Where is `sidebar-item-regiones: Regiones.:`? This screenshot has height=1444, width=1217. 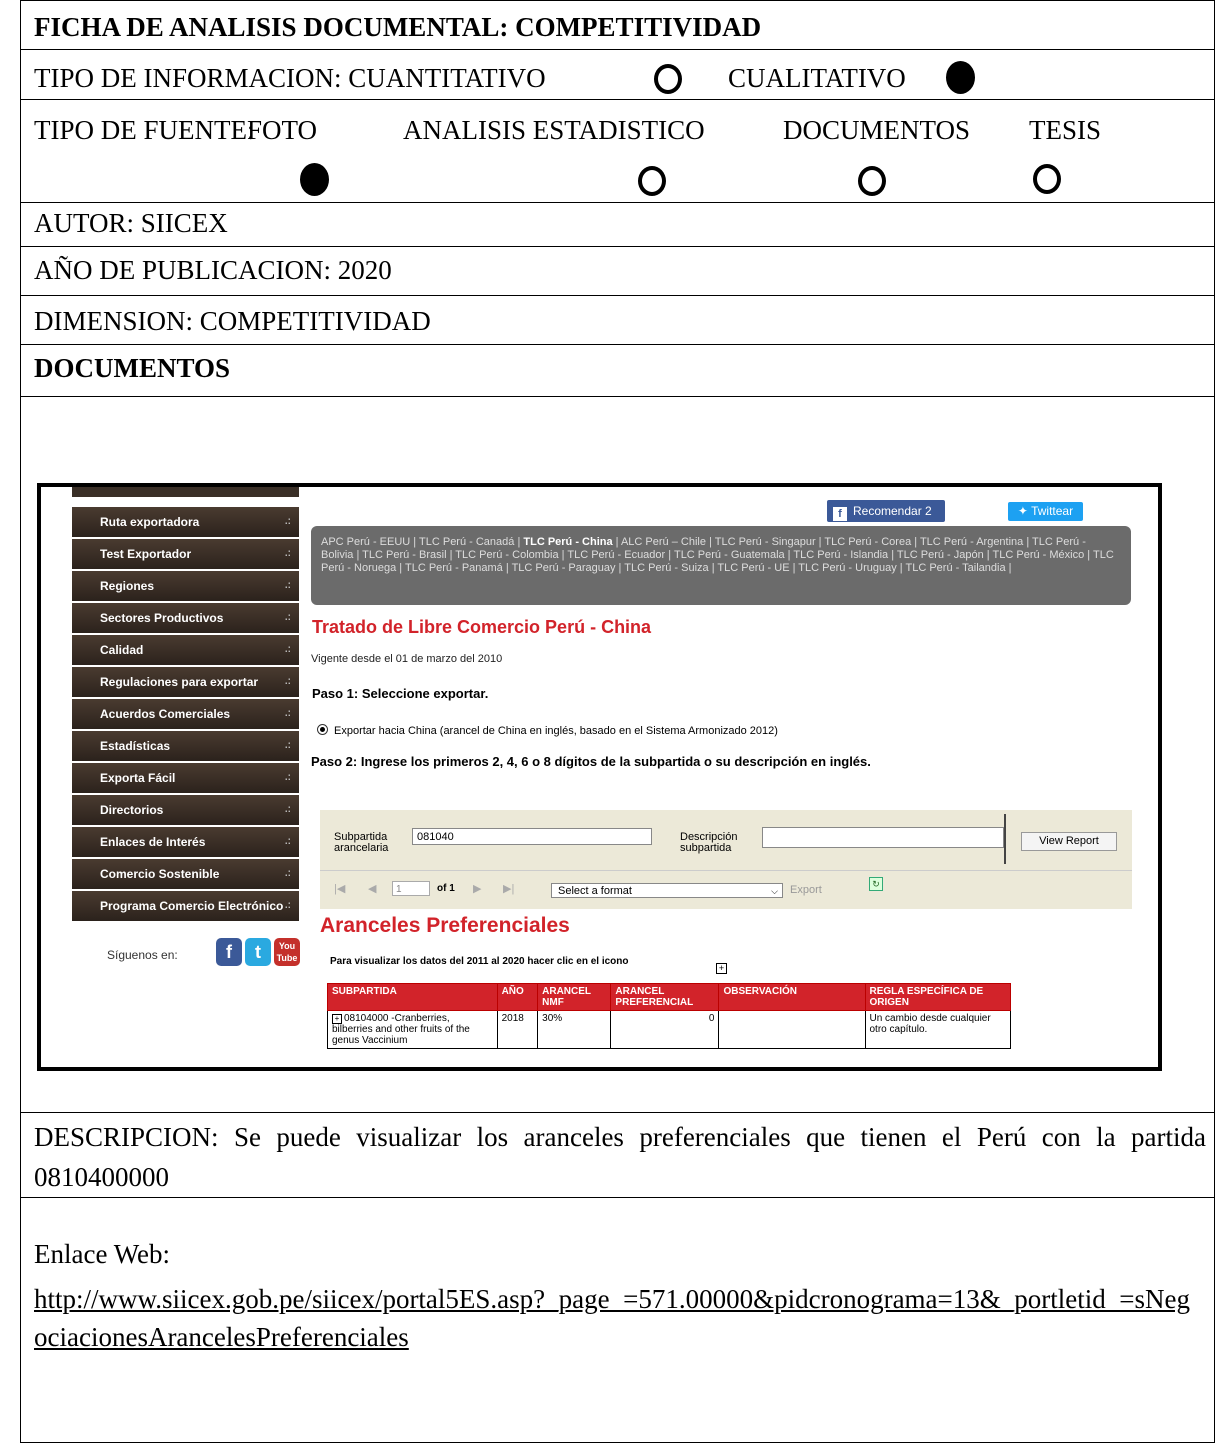
sidebar-item-regiones: Regiones.: is located at coordinates (185, 586).